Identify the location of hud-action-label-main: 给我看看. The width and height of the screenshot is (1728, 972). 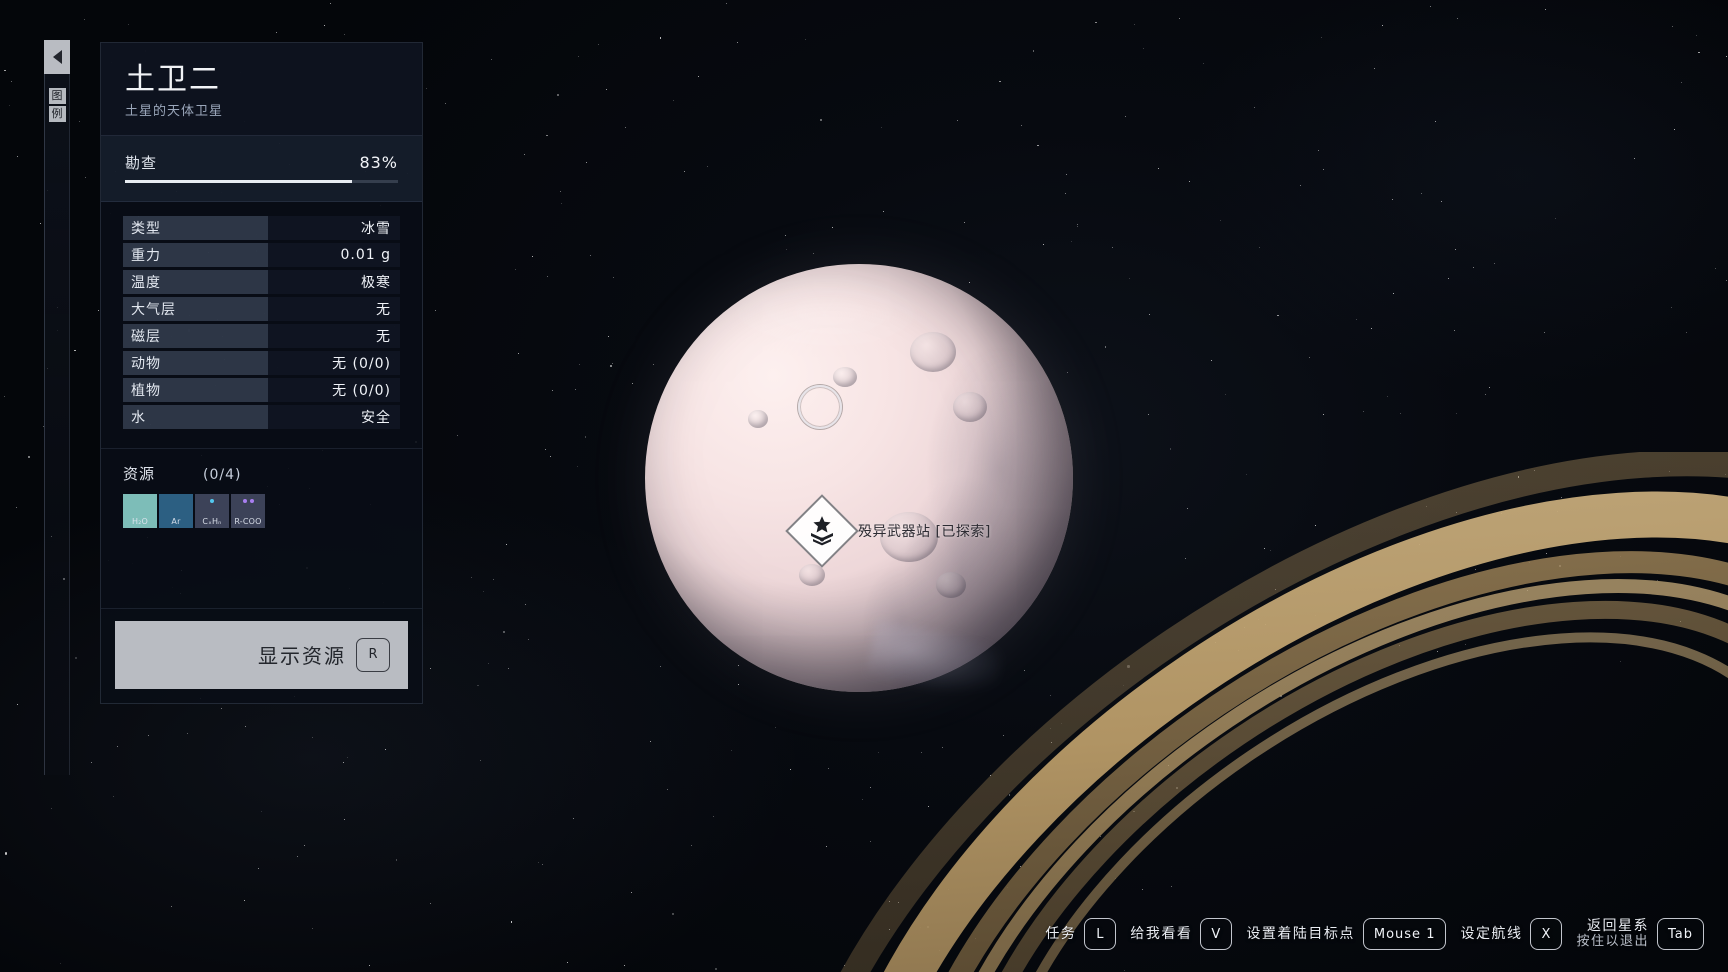
(1161, 933).